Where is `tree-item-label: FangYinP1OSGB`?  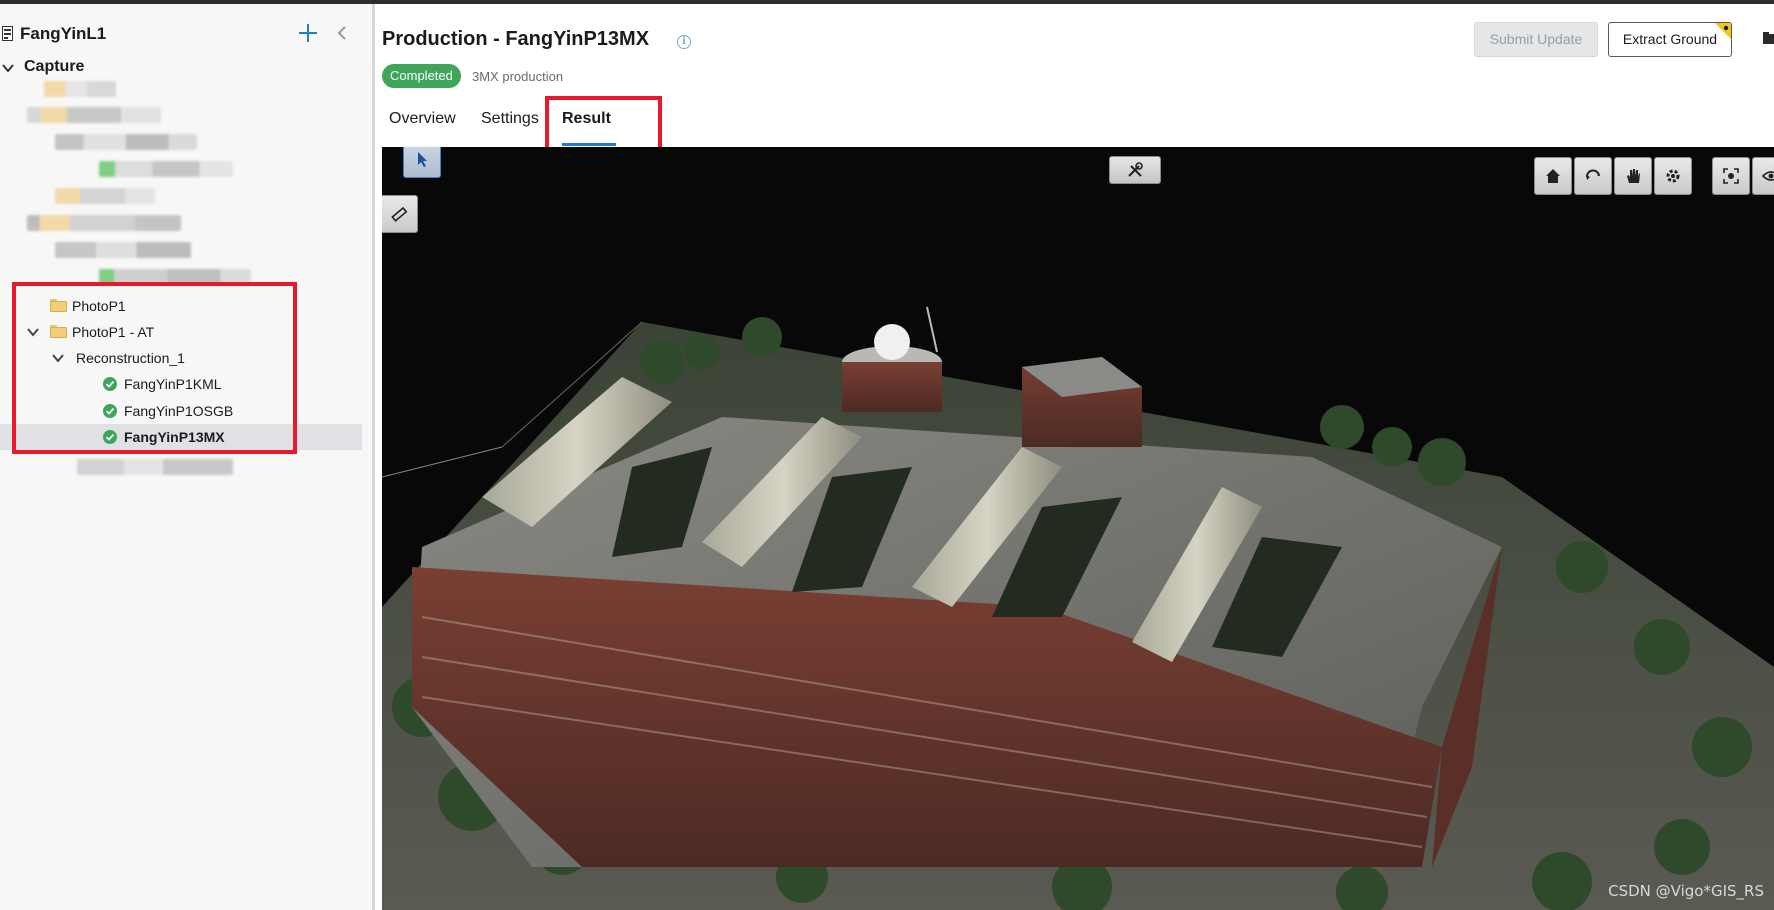
tree-item-label: FangYinP1OSGB is located at coordinates (179, 411).